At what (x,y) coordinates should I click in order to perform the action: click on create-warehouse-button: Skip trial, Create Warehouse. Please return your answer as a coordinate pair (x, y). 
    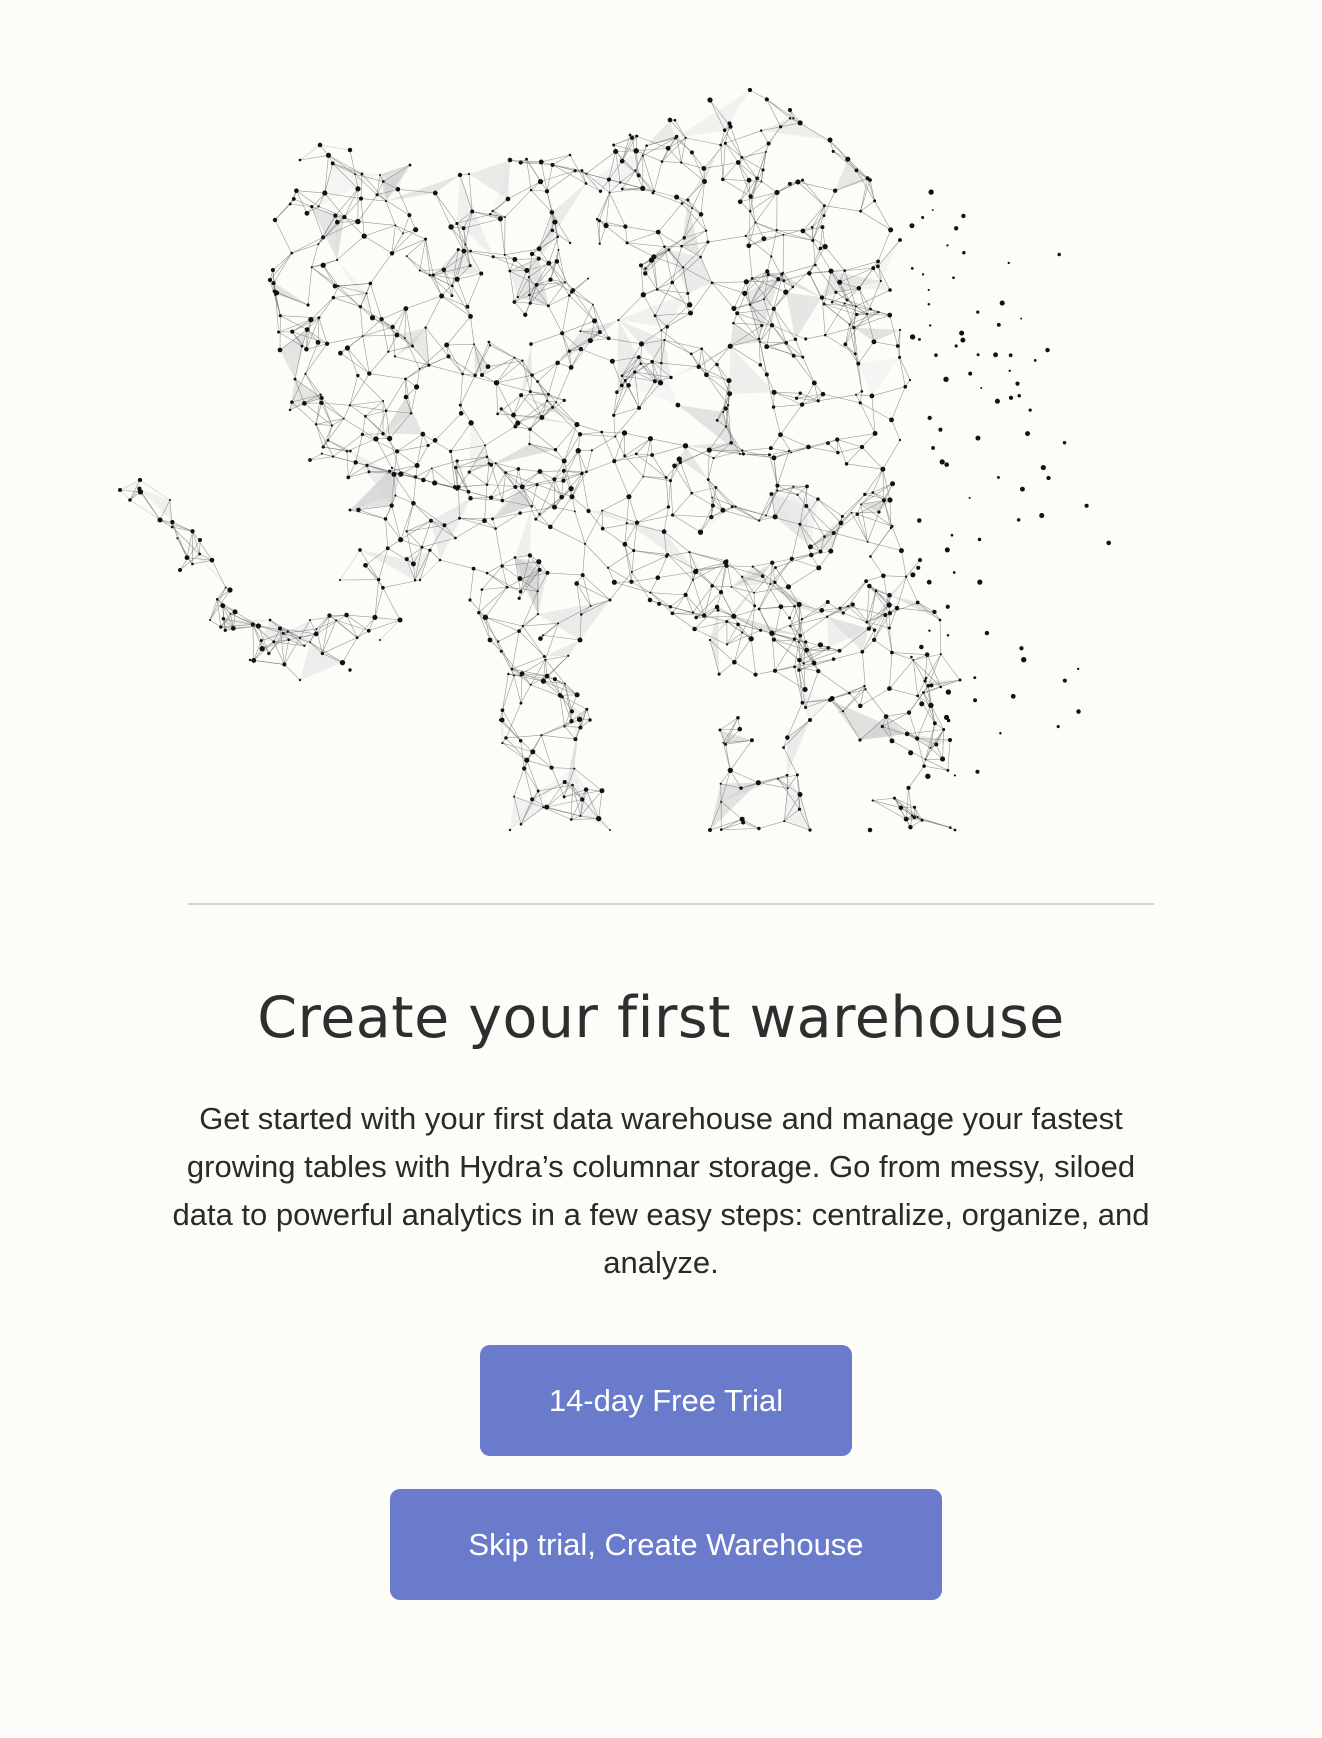
    Looking at the image, I should click on (666, 1544).